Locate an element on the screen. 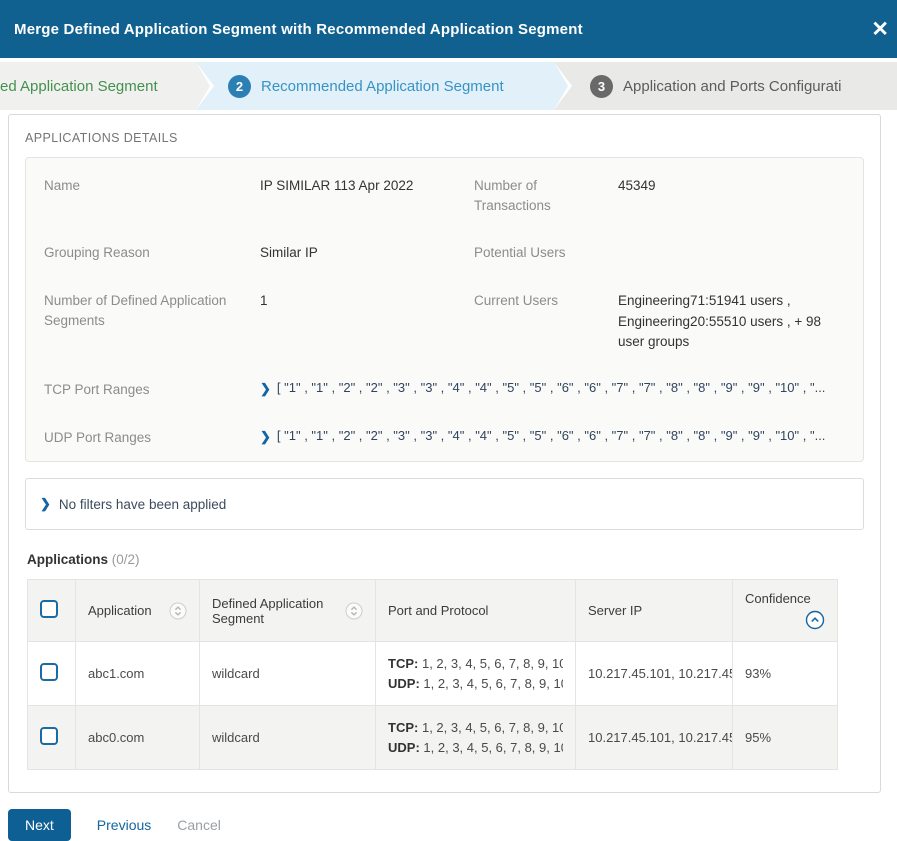 This screenshot has height=841, width=897. column-header-server-ip: Server IP is located at coordinates (654, 611).